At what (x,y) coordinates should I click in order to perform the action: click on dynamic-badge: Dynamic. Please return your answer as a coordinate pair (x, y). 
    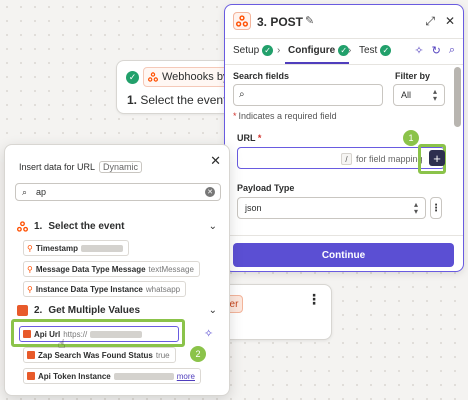
    Looking at the image, I should click on (121, 167).